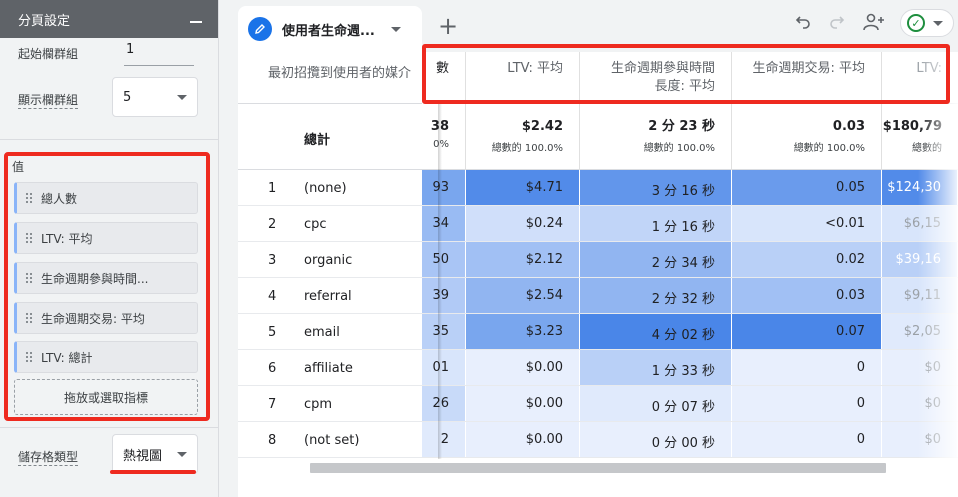  I want to click on heatmap-cell: 0.03, so click(807, 295).